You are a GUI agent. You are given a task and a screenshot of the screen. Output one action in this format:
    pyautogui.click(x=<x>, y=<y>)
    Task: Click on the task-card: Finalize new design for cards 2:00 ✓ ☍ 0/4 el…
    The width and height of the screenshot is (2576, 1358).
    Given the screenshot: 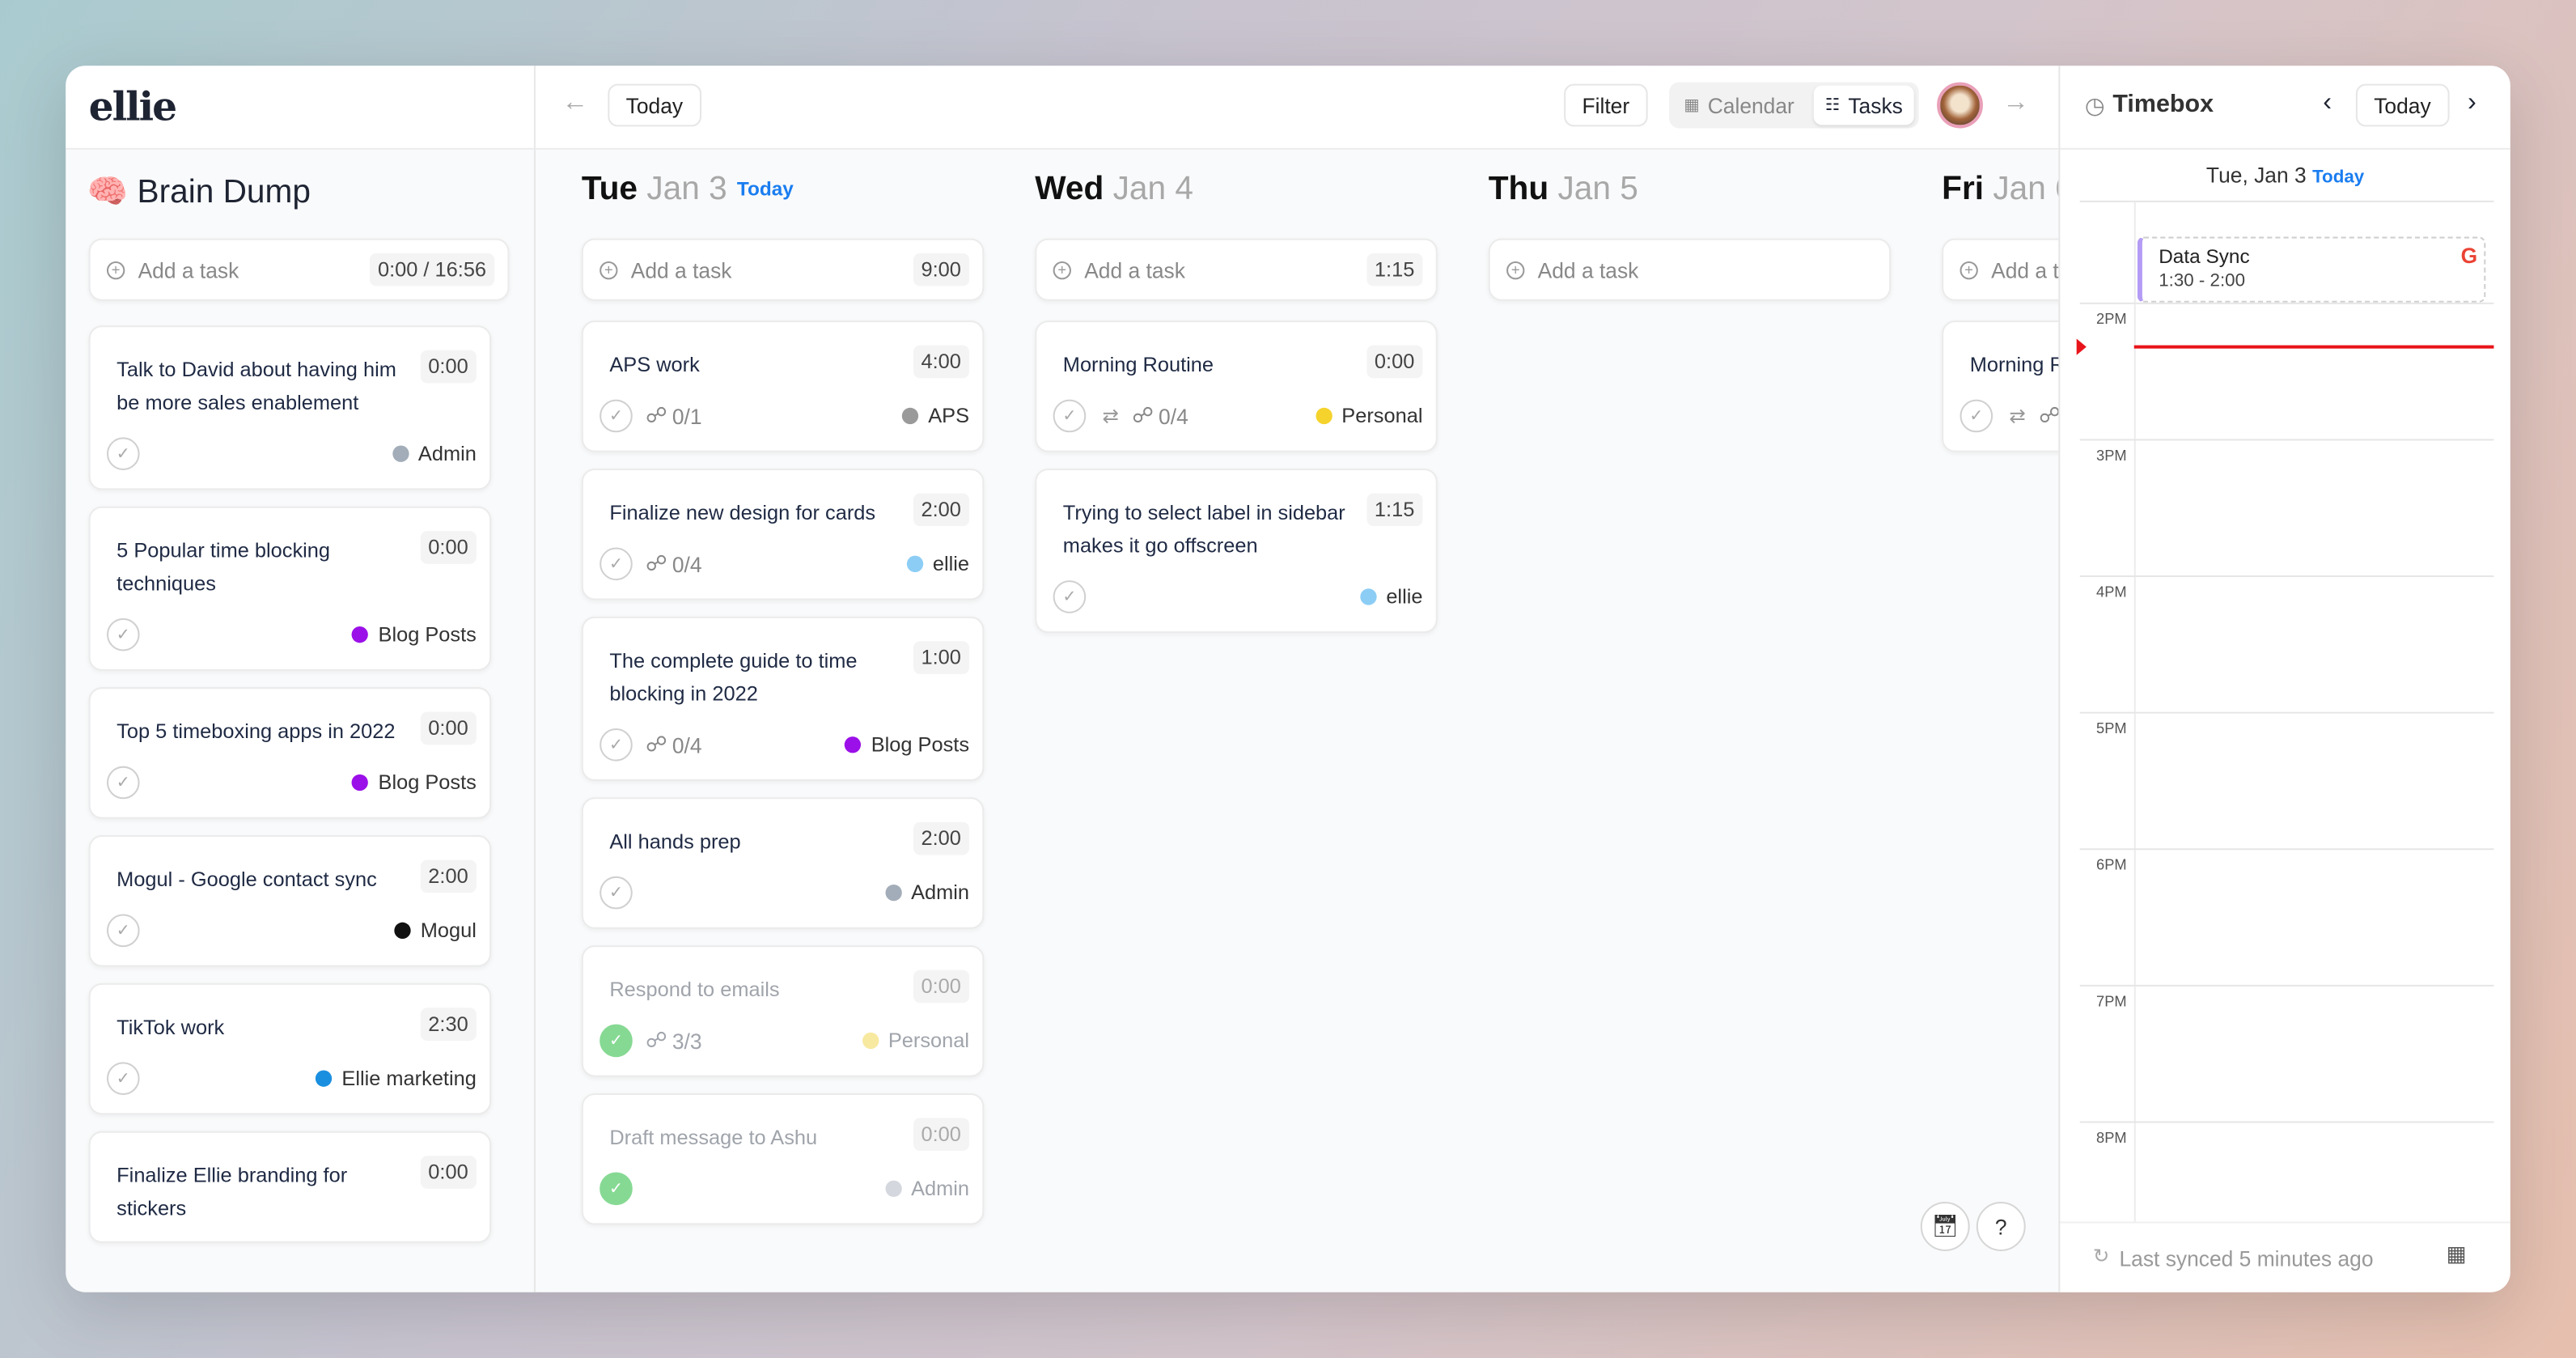 What is the action you would take?
    pyautogui.click(x=783, y=534)
    